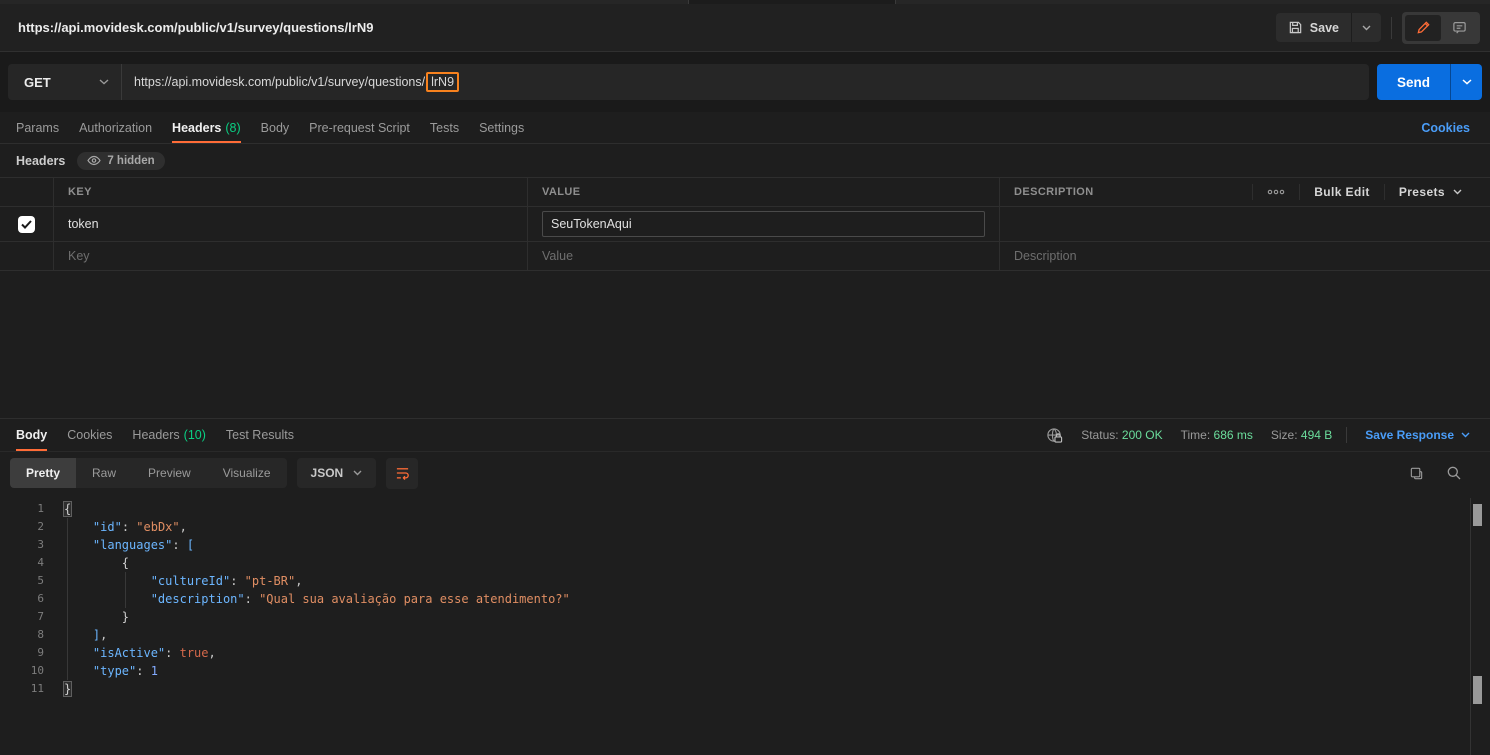  Describe the element at coordinates (94, 160) in the screenshot. I see `eye-icon` at that location.